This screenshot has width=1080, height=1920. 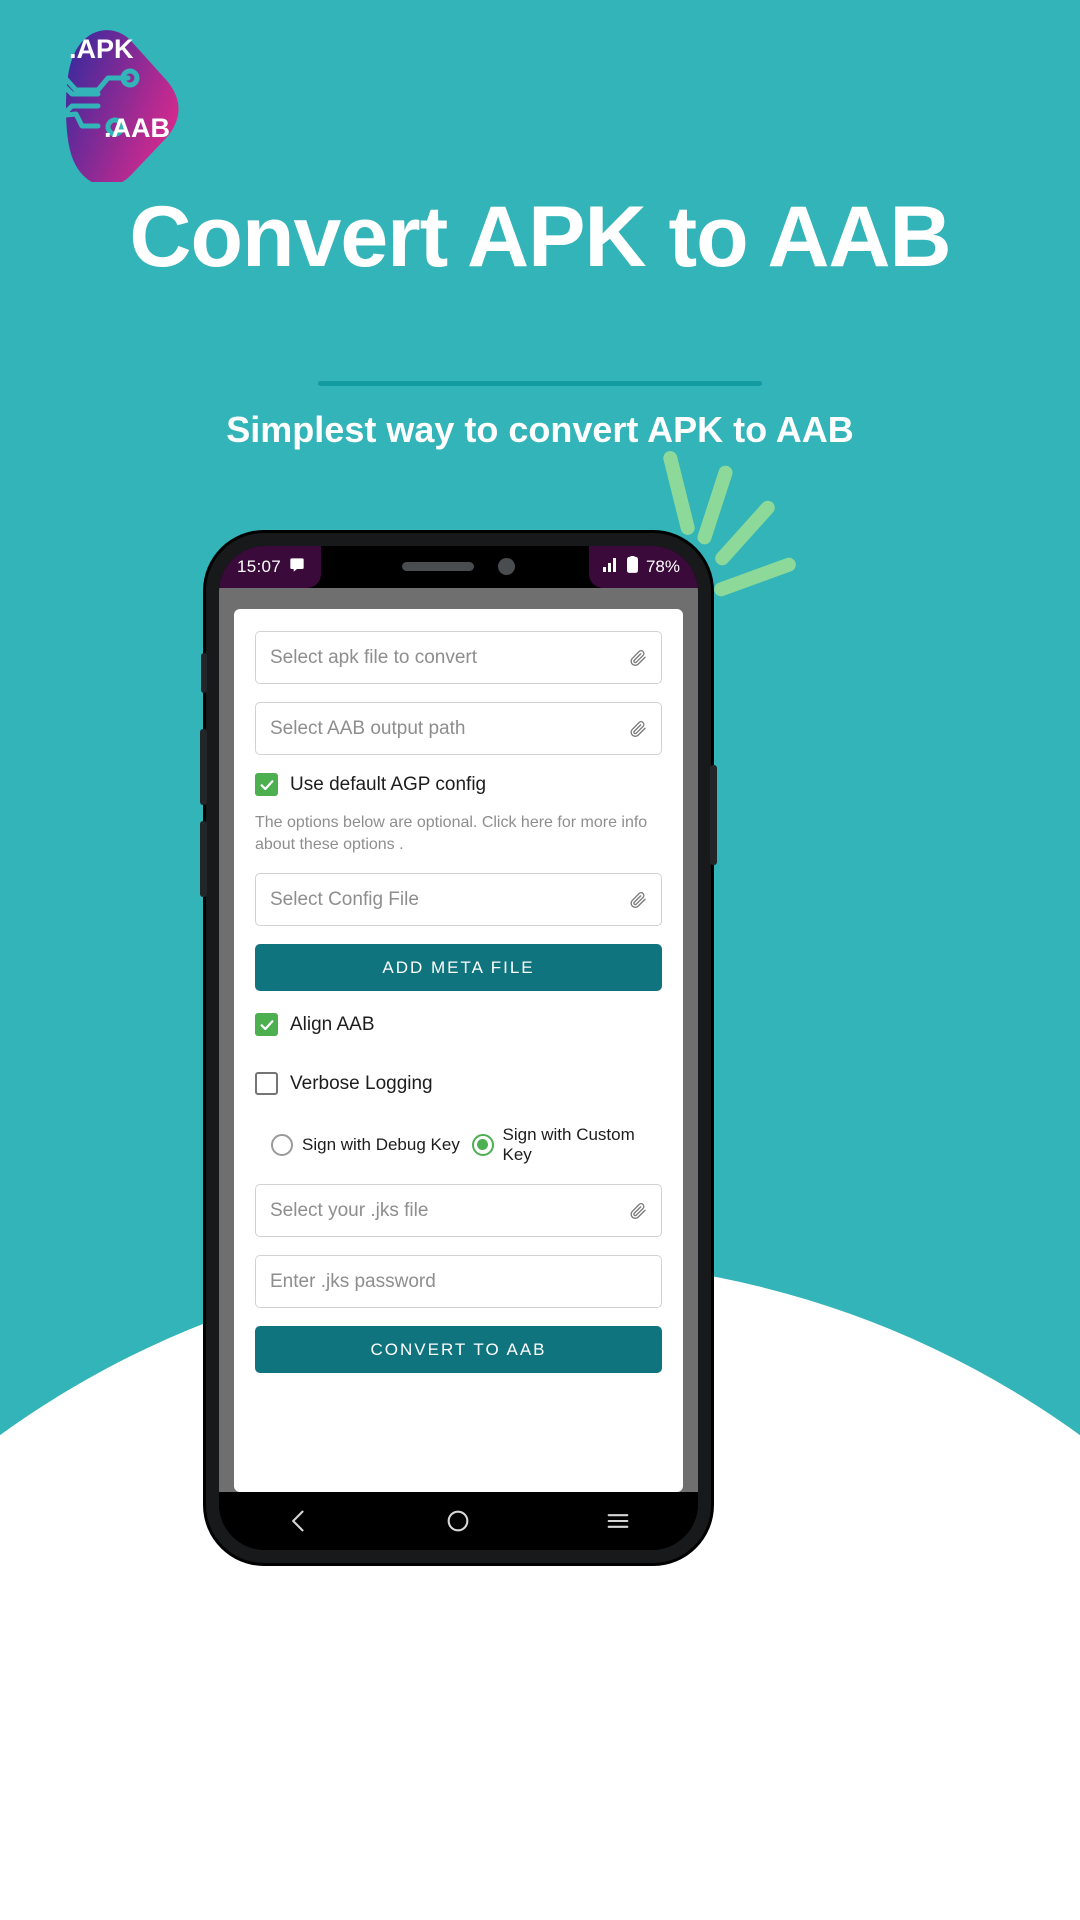 I want to click on home-circle-icon, so click(x=458, y=1521).